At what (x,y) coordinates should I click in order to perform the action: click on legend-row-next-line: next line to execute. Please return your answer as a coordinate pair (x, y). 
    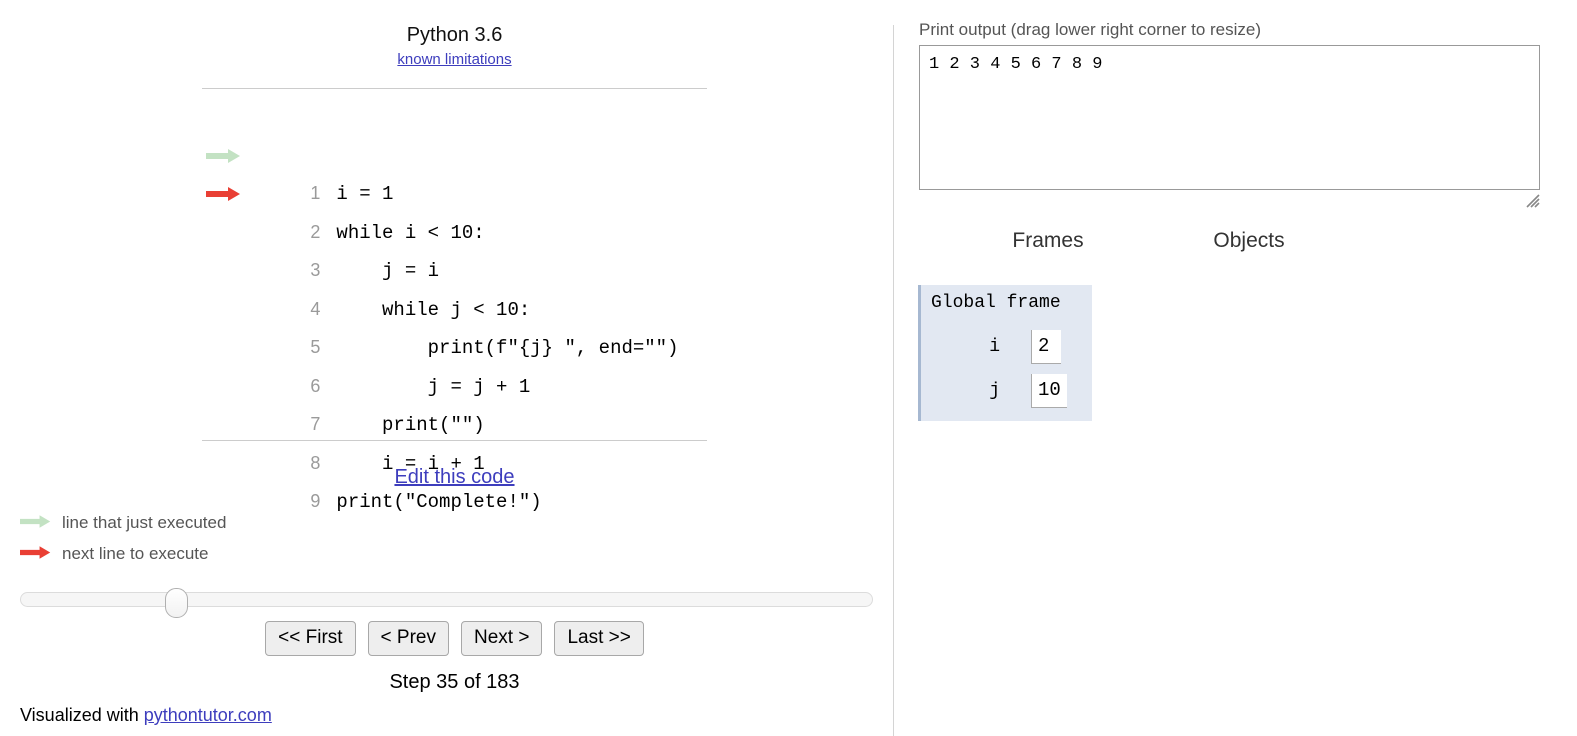
    Looking at the image, I should click on (123, 552).